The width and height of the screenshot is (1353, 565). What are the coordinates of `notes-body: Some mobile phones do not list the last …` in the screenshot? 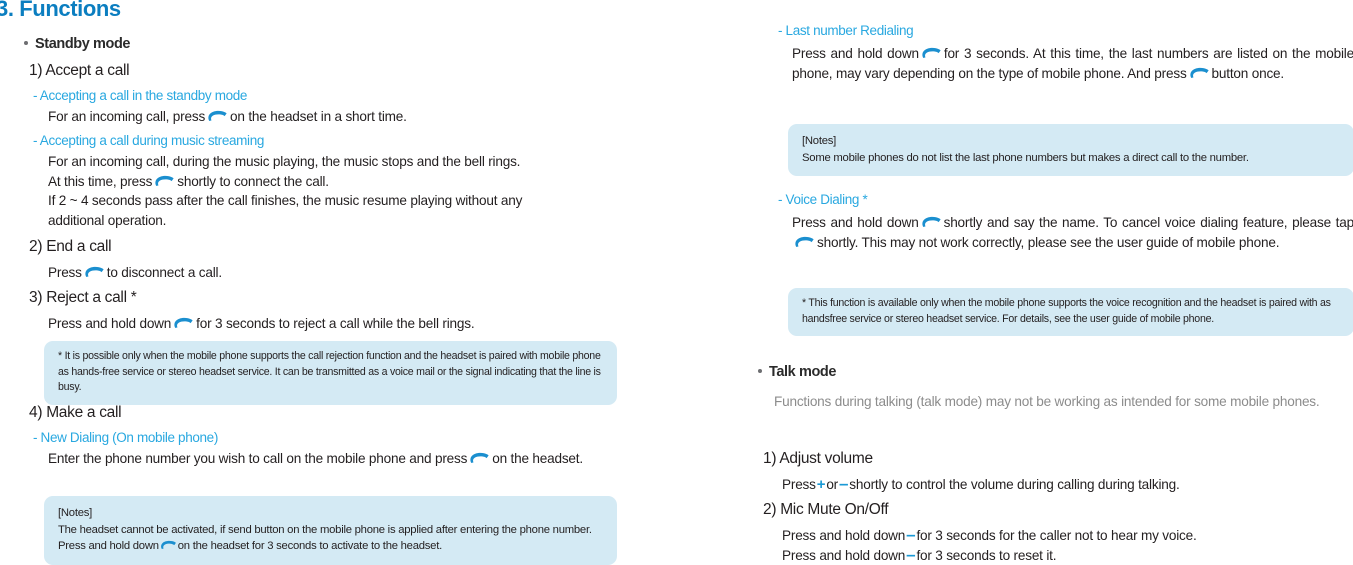 It's located at (1071, 158).